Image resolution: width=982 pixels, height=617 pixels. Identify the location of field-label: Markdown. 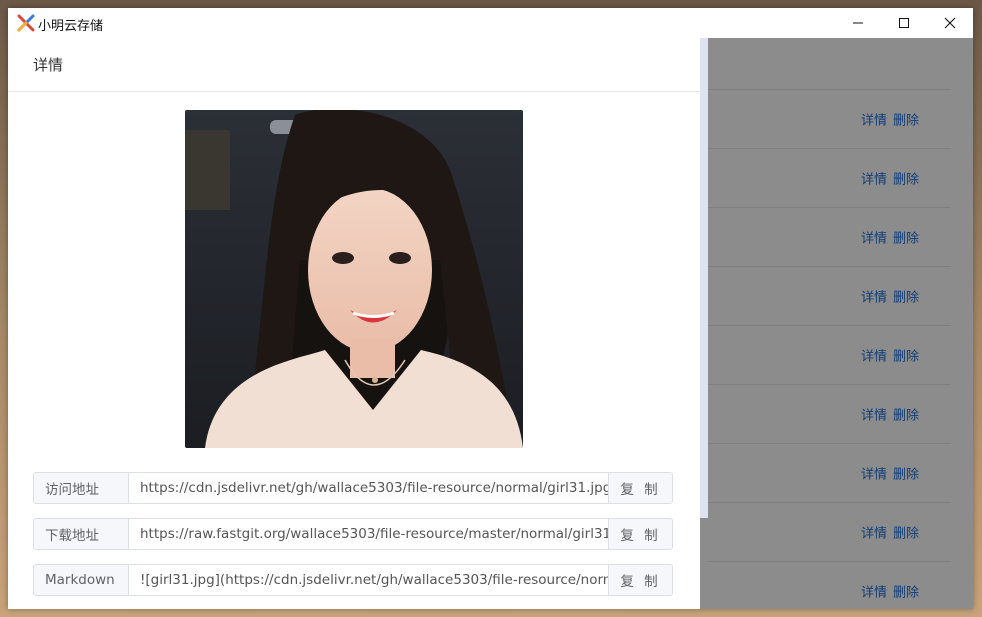
(81, 580).